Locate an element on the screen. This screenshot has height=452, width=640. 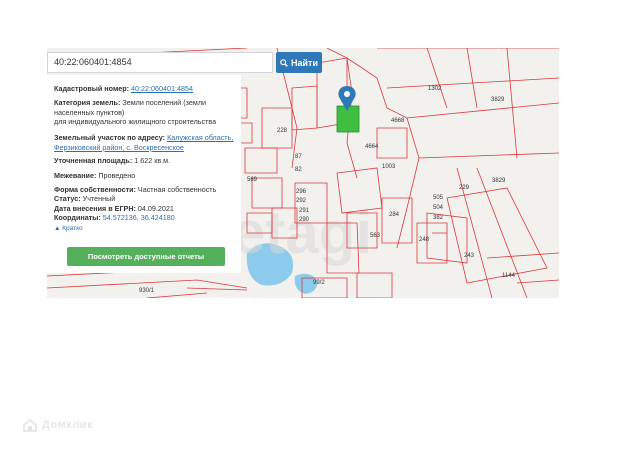
area-row: Уточненная площадь: 1 622 кв.м. is located at coordinates (144, 161).